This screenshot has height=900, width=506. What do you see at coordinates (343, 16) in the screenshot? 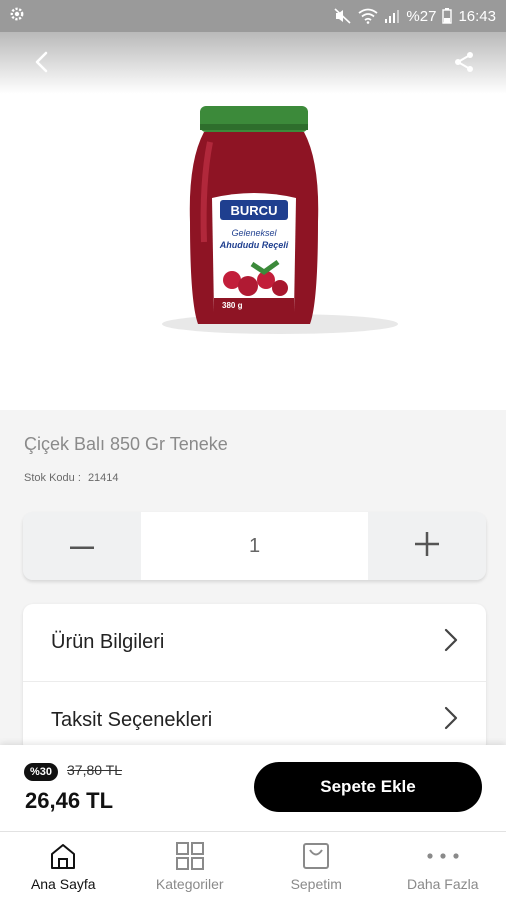
I see `mute-icon` at bounding box center [343, 16].